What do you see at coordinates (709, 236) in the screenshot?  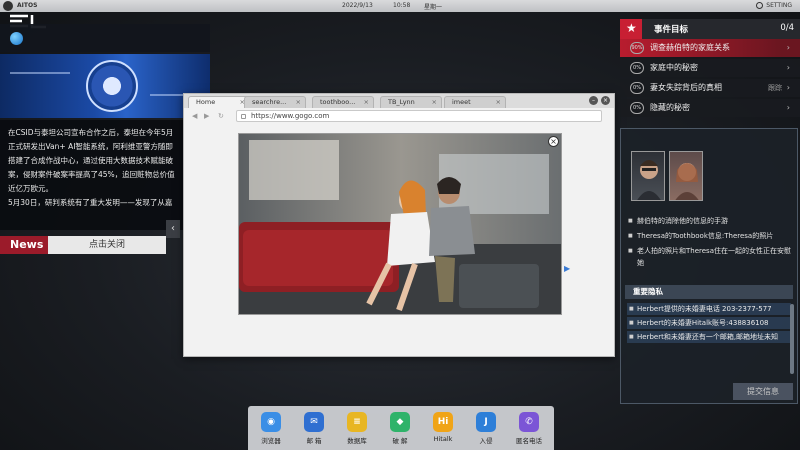 I see `evidence-item: Theresa的Toothbook信息:Theresa的照片` at bounding box center [709, 236].